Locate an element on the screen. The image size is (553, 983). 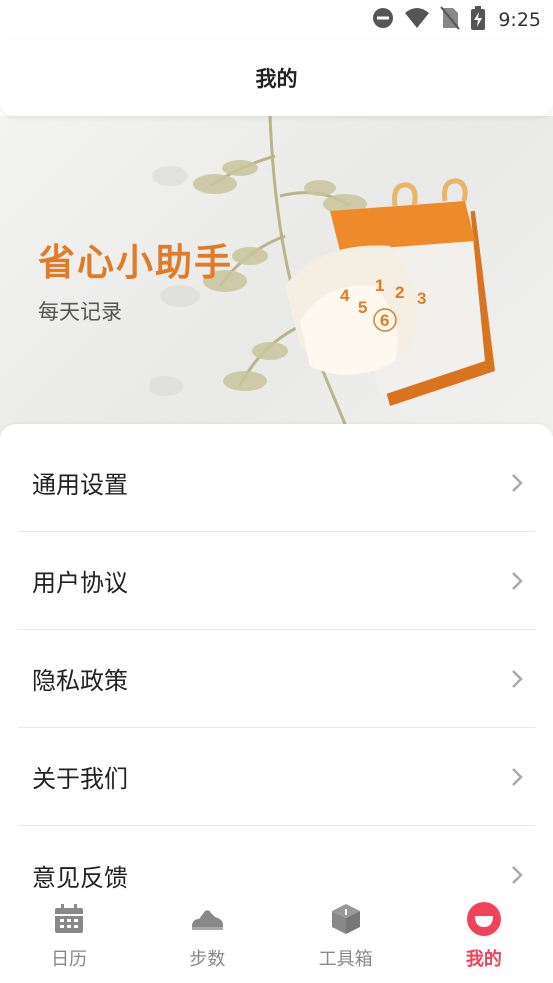
bottom-tab-bar: 日历 步数 工具箱 我的 is located at coordinates (276, 938).